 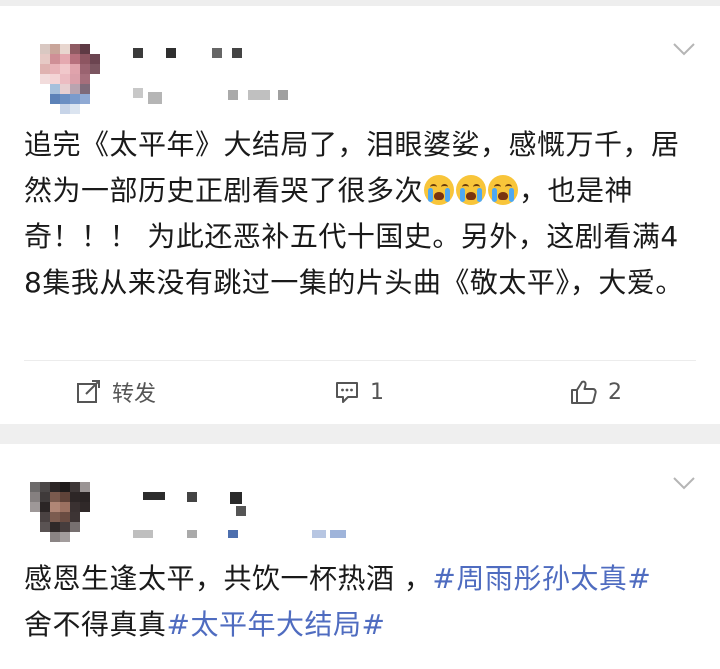 What do you see at coordinates (615, 392) in the screenshot?
I see `like-count: 2` at bounding box center [615, 392].